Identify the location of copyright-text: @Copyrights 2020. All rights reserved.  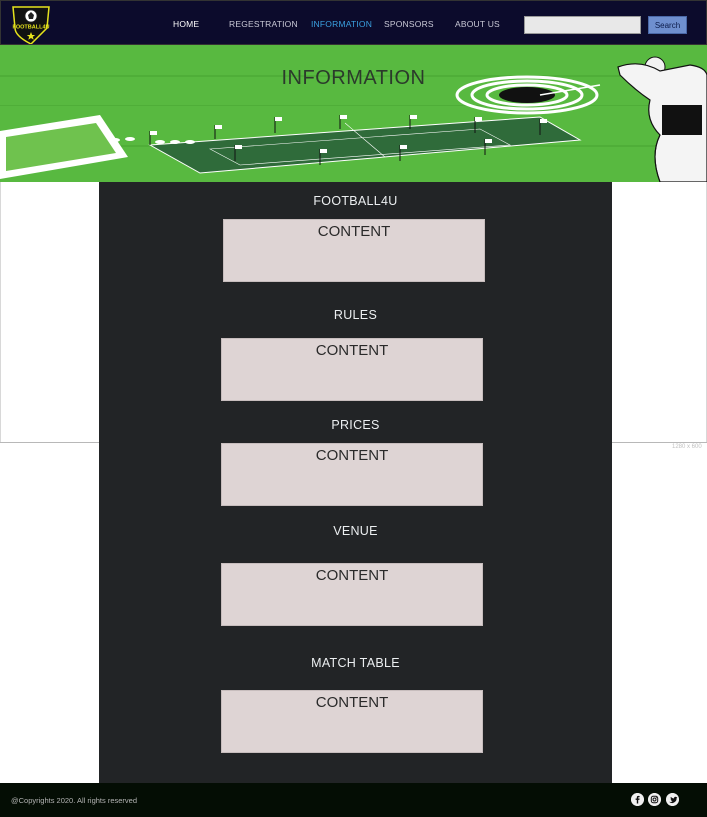
(74, 800).